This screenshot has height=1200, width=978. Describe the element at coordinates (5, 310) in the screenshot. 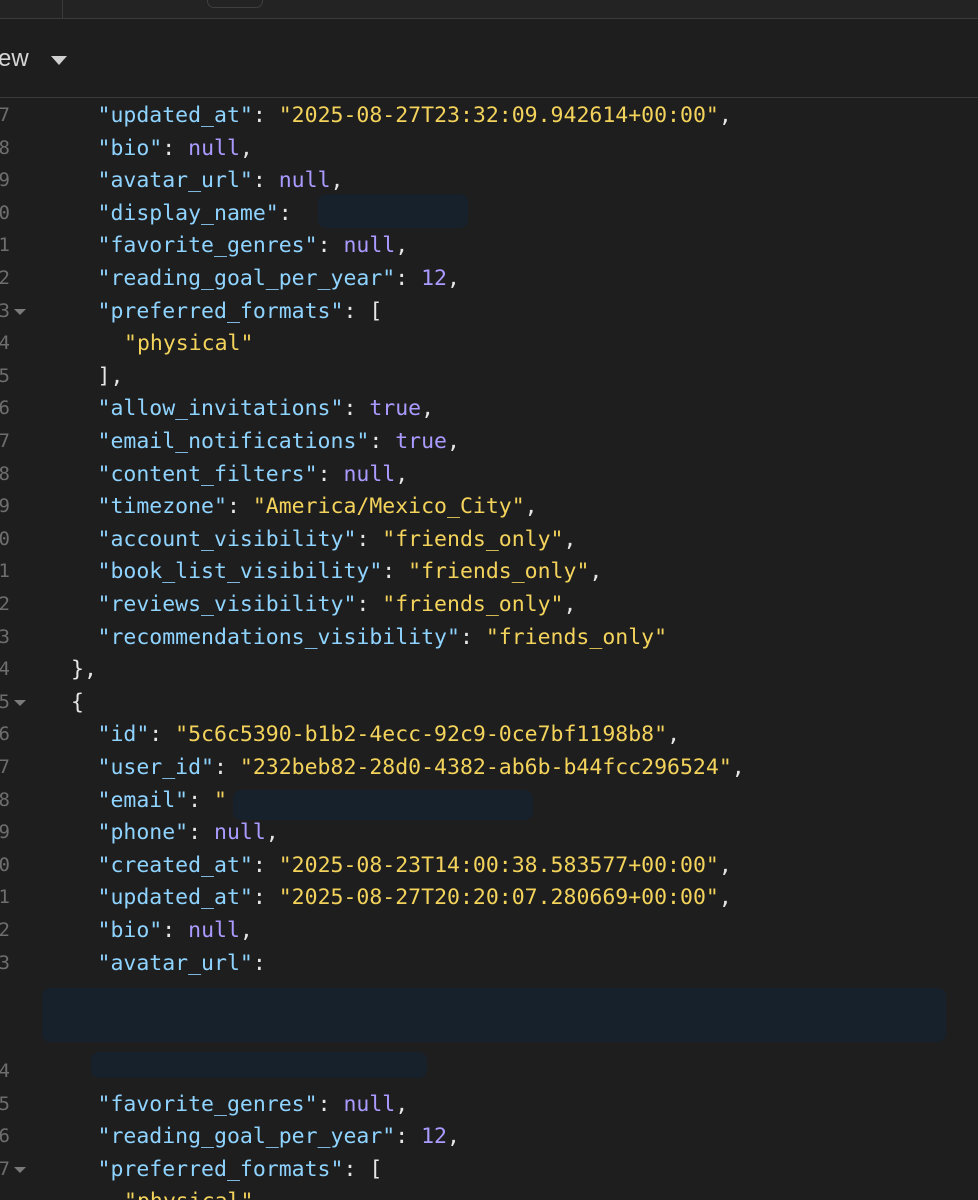

I see `line-number: 3` at that location.